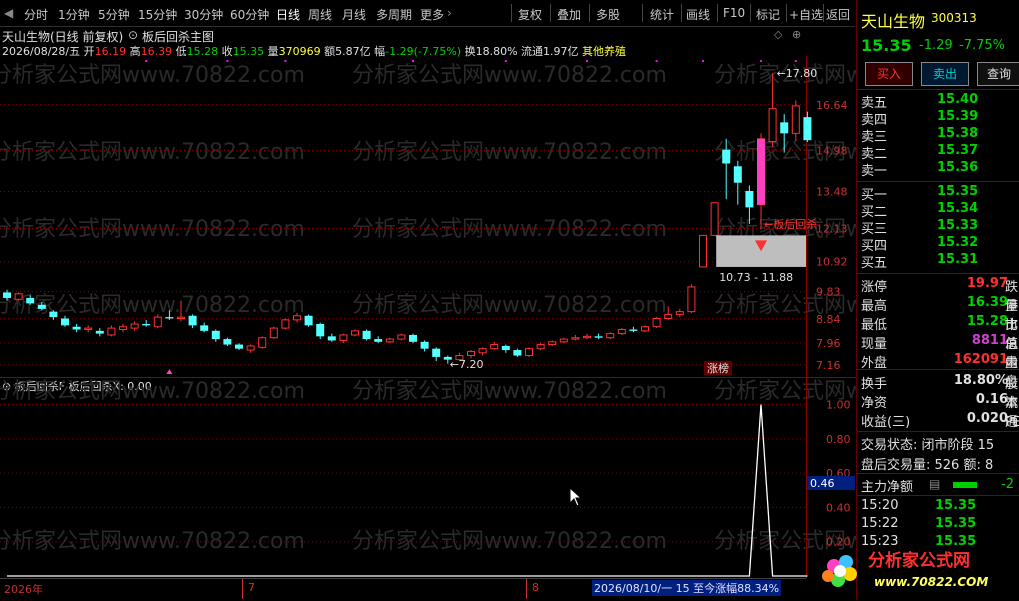 The image size is (1019, 601). Describe the element at coordinates (874, 325) in the screenshot. I see `stat-label: 最低` at that location.